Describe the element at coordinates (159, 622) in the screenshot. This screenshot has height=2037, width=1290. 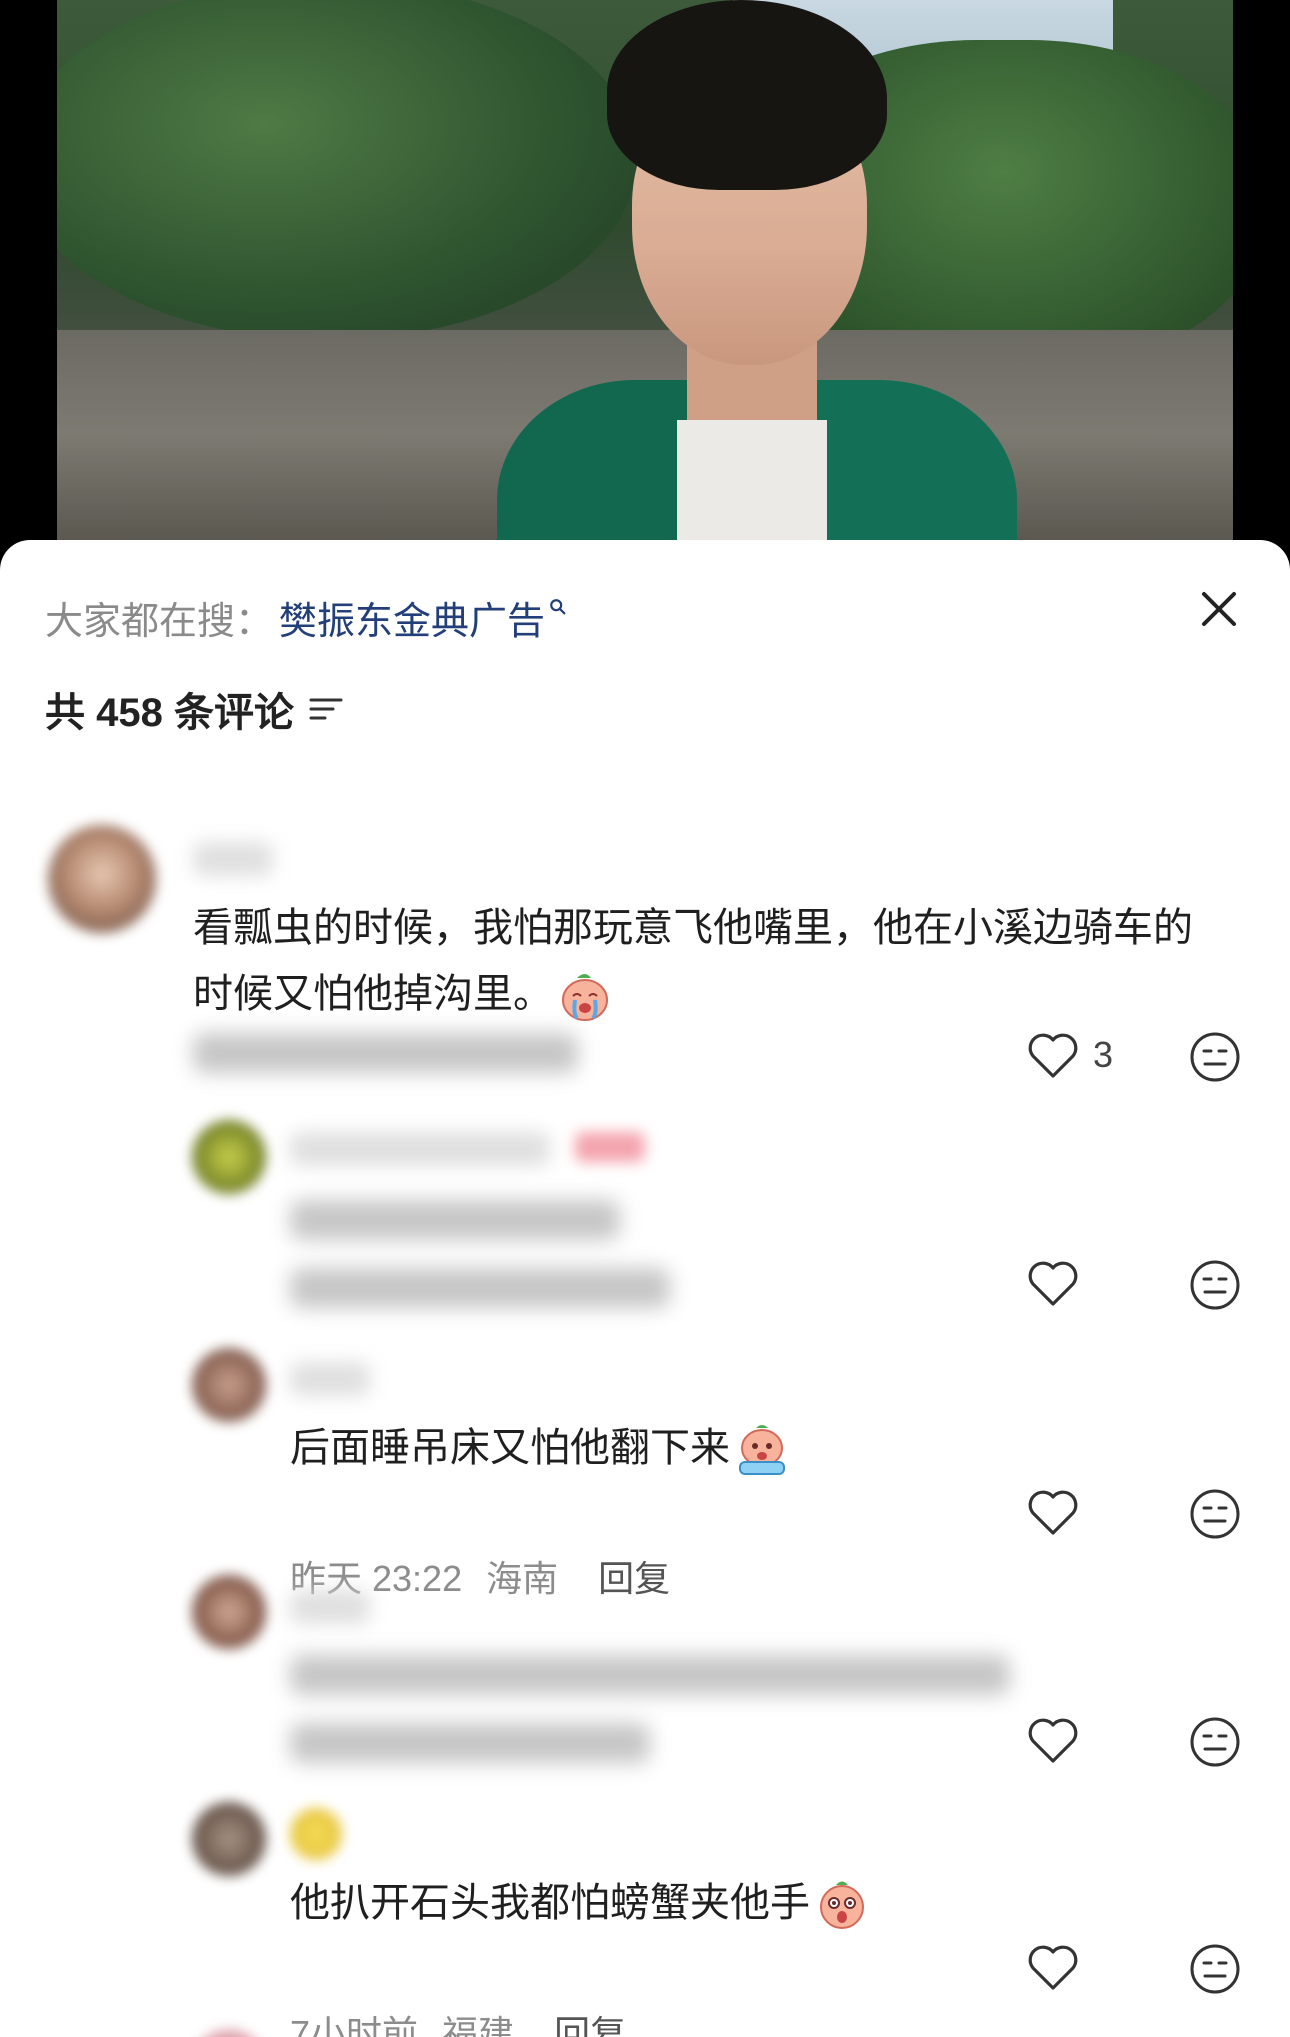
I see `search-suggestion-label: 大家都在搜：` at that location.